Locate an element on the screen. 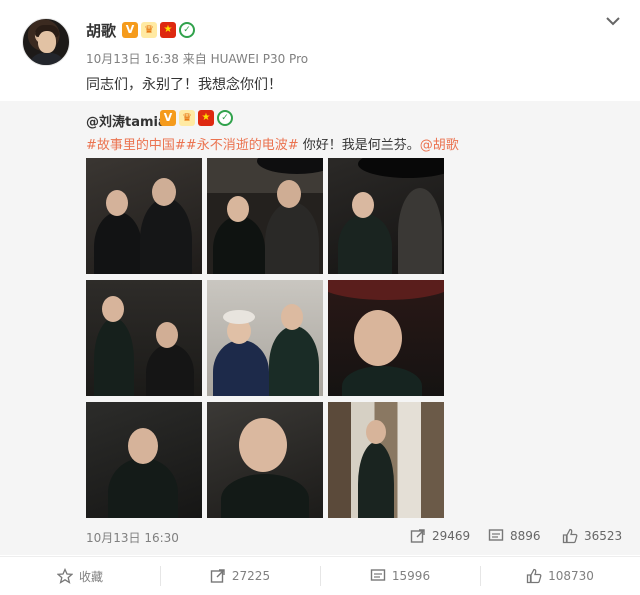  repost-forward-count: 29469 is located at coordinates (440, 536).